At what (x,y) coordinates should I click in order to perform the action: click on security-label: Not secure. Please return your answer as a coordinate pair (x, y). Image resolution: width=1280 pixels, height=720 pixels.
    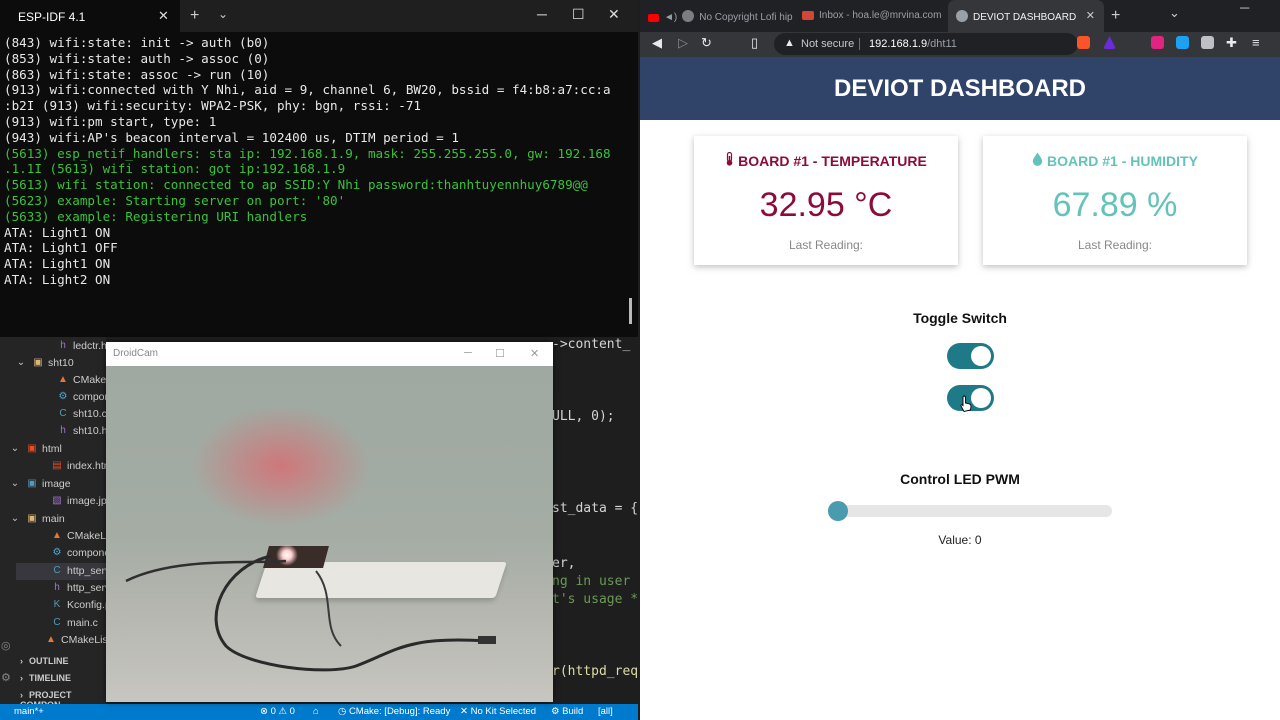
    Looking at the image, I should click on (827, 44).